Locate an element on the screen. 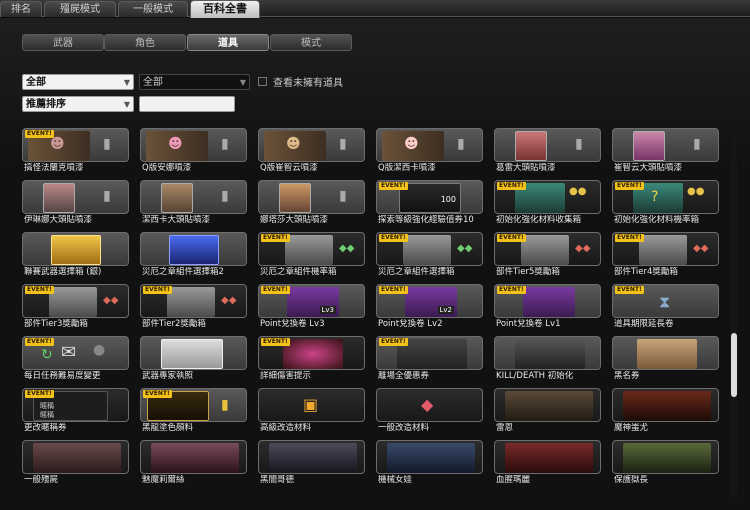 The width and height of the screenshot is (750, 510). item-card: 武器專家執照 is located at coordinates (193, 359).